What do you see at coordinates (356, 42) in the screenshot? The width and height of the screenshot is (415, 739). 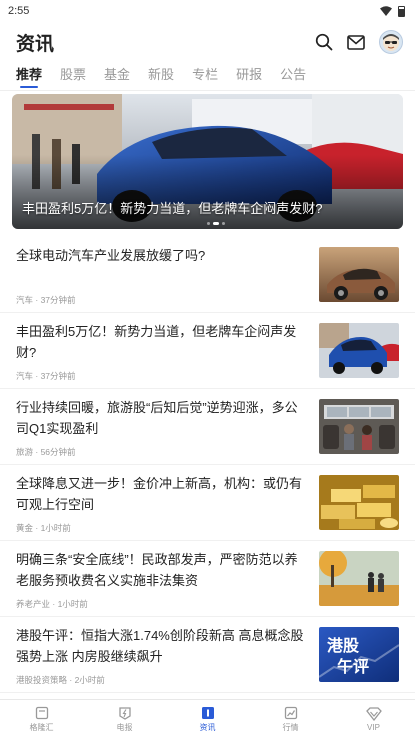 I see `mail-icon` at bounding box center [356, 42].